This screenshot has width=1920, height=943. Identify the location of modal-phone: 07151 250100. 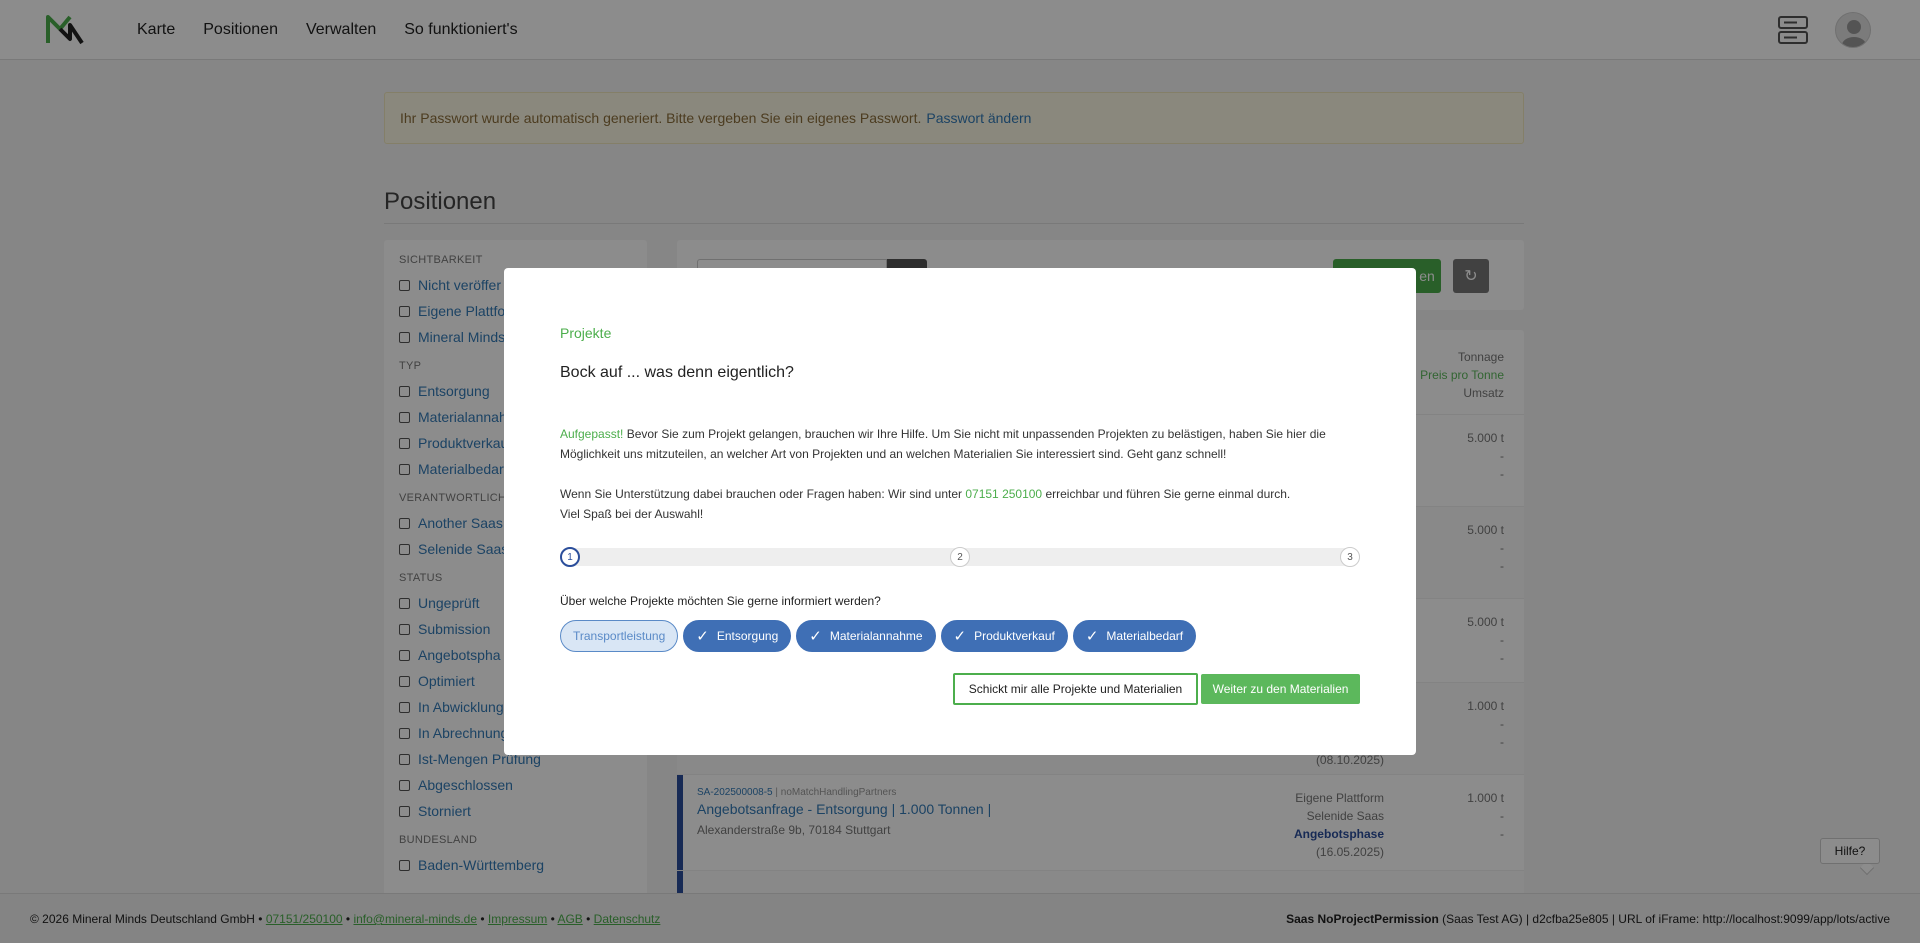
(1003, 494).